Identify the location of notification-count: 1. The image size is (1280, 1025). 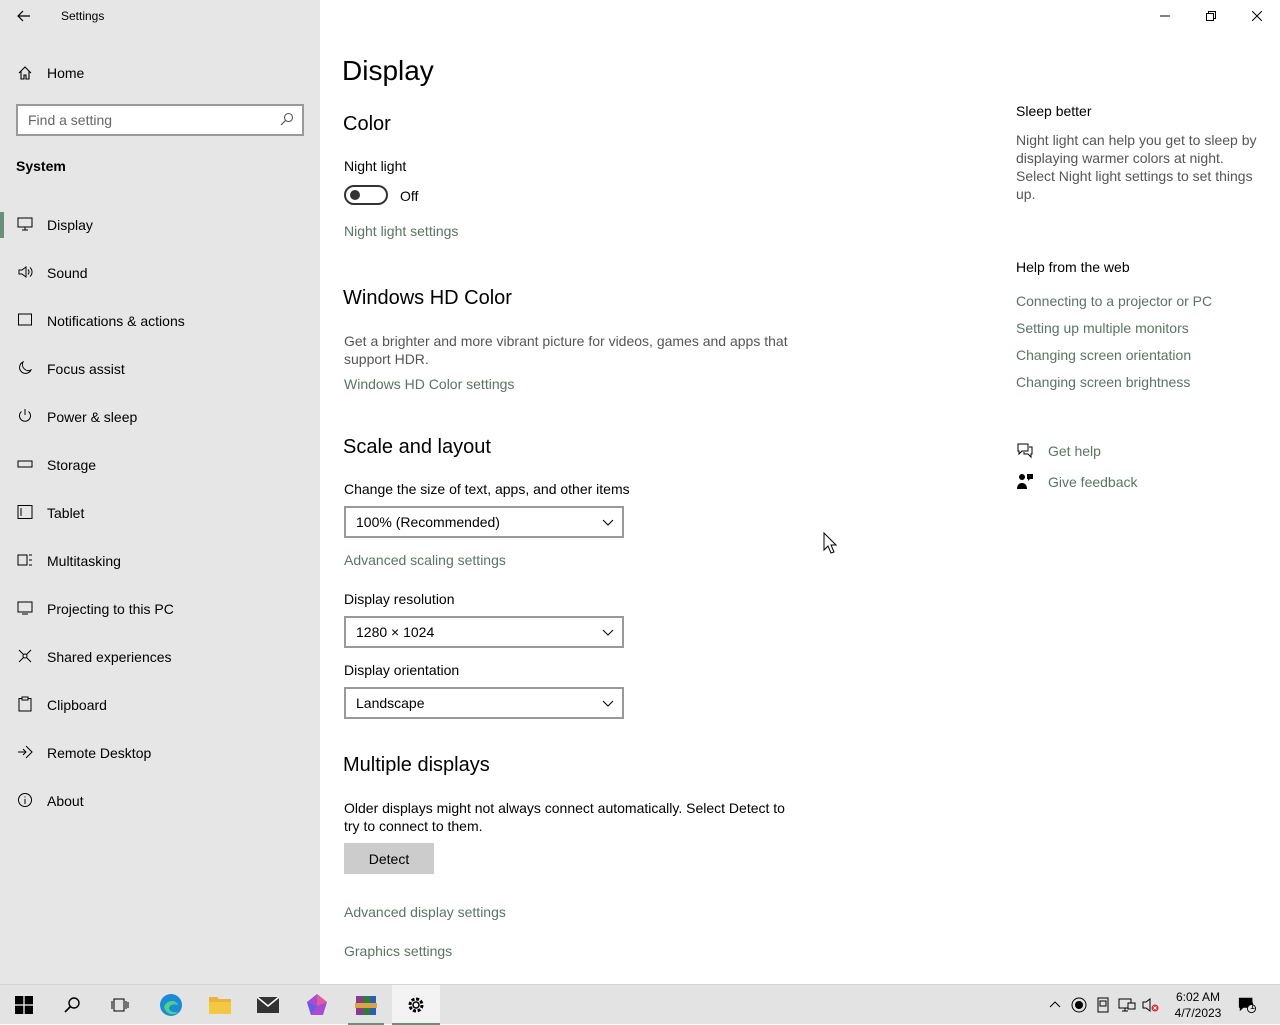
(1253, 1006).